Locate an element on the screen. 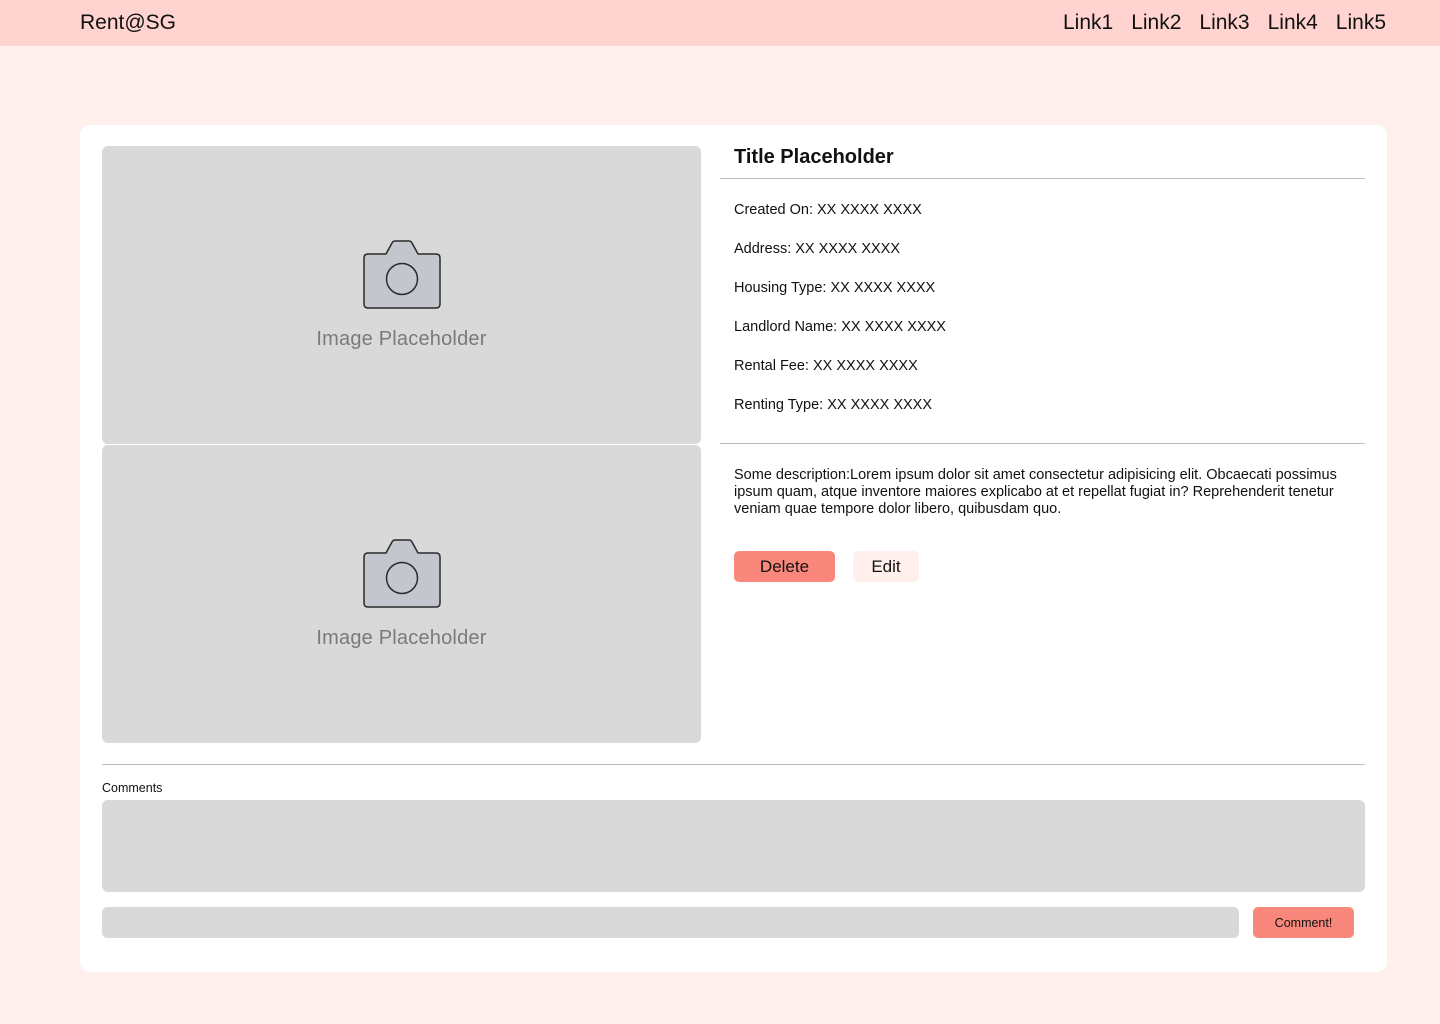  nav-link-4: Link4 is located at coordinates (1293, 23).